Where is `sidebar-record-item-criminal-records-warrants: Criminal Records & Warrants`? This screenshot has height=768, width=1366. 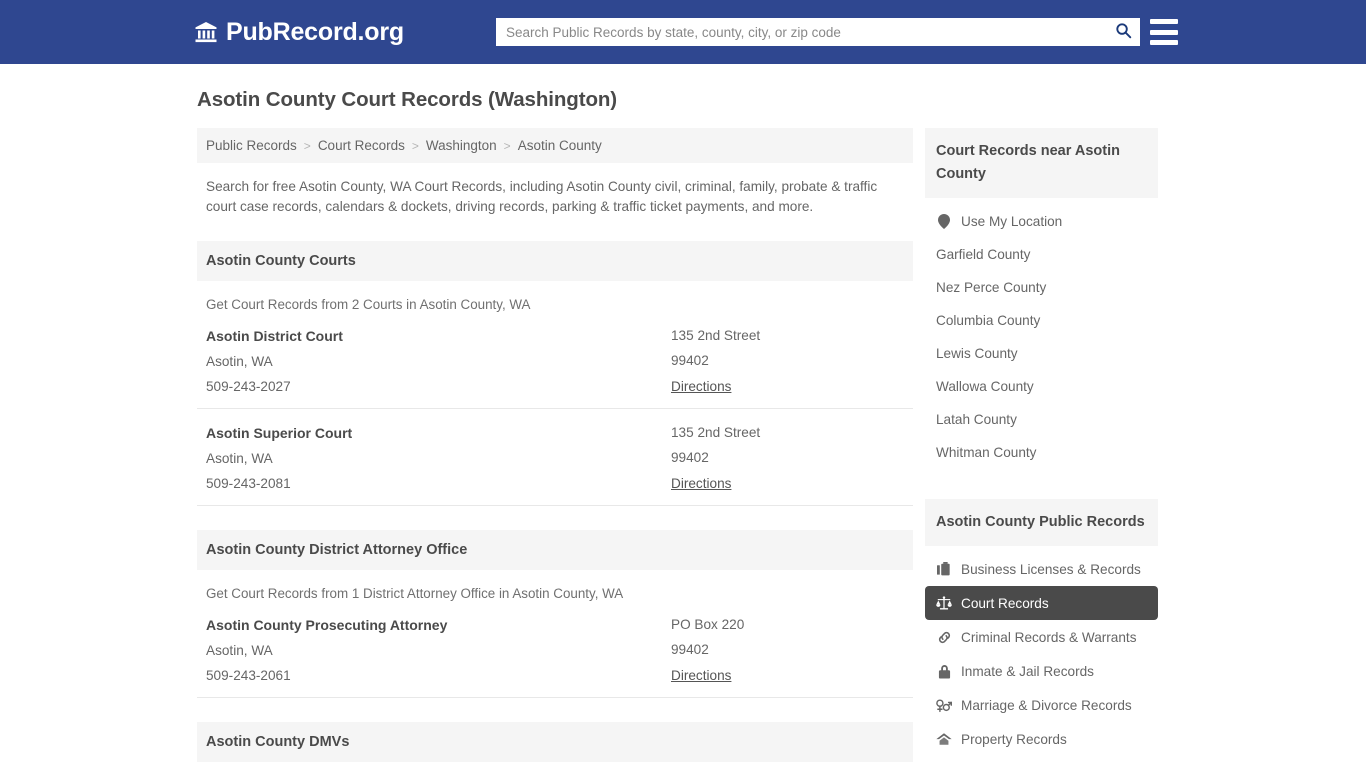 sidebar-record-item-criminal-records-warrants: Criminal Records & Warrants is located at coordinates (1041, 637).